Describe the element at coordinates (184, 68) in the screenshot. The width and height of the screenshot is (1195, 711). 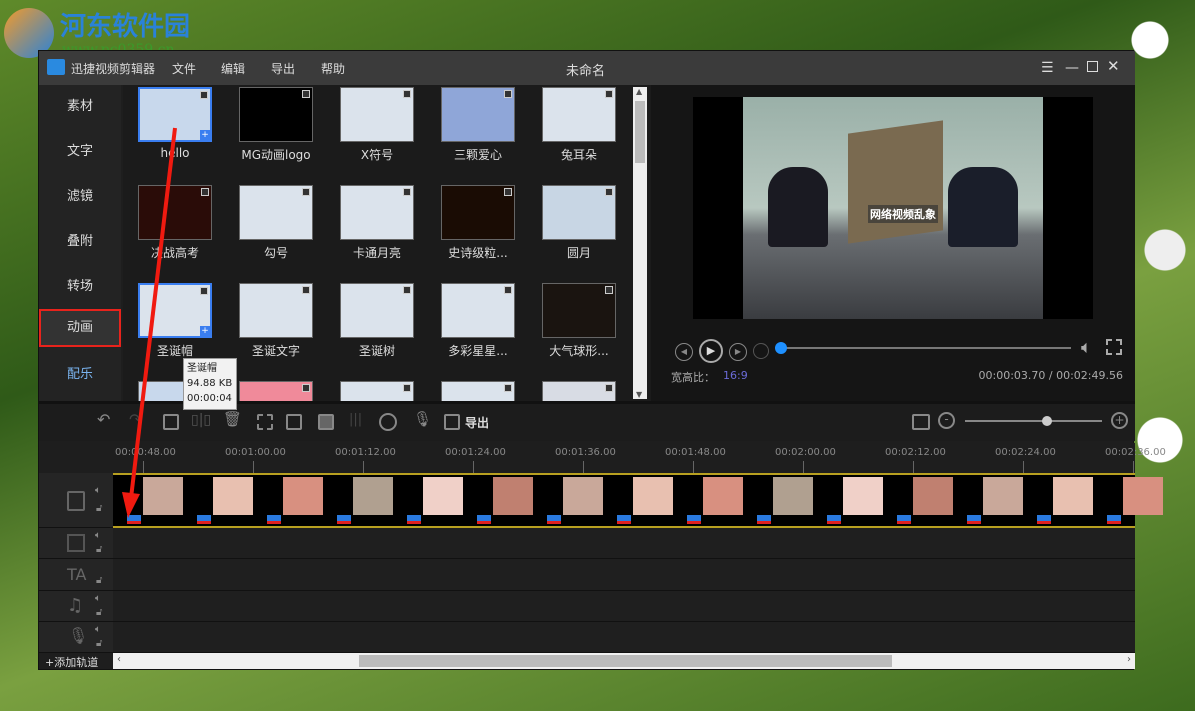
I see `menu-file: 文件` at that location.